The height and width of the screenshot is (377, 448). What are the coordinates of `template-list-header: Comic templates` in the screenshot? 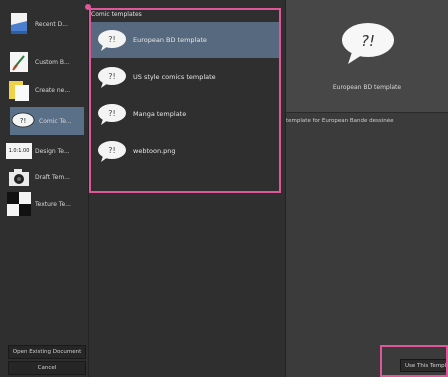 It's located at (116, 14).